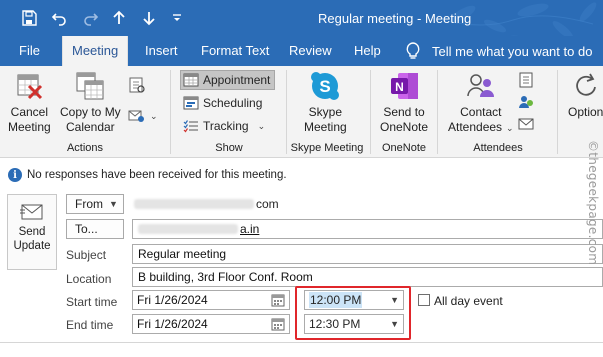  I want to click on copy-to-my-calendar-button: Copy to My Calendar, so click(90, 102).